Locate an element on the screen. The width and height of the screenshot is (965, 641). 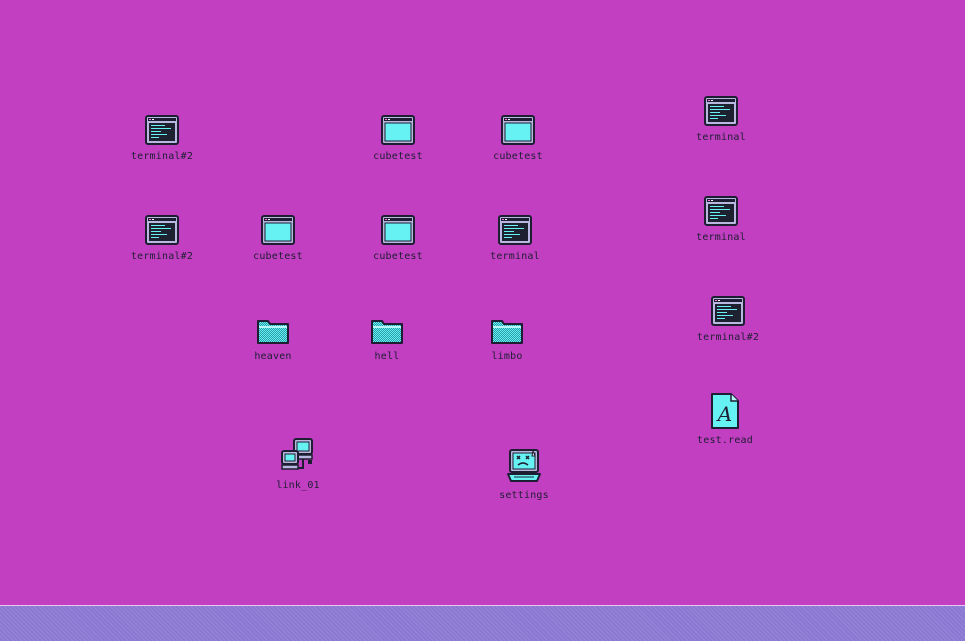
desktop-icon-hell-folder: hell is located at coordinates (387, 340).